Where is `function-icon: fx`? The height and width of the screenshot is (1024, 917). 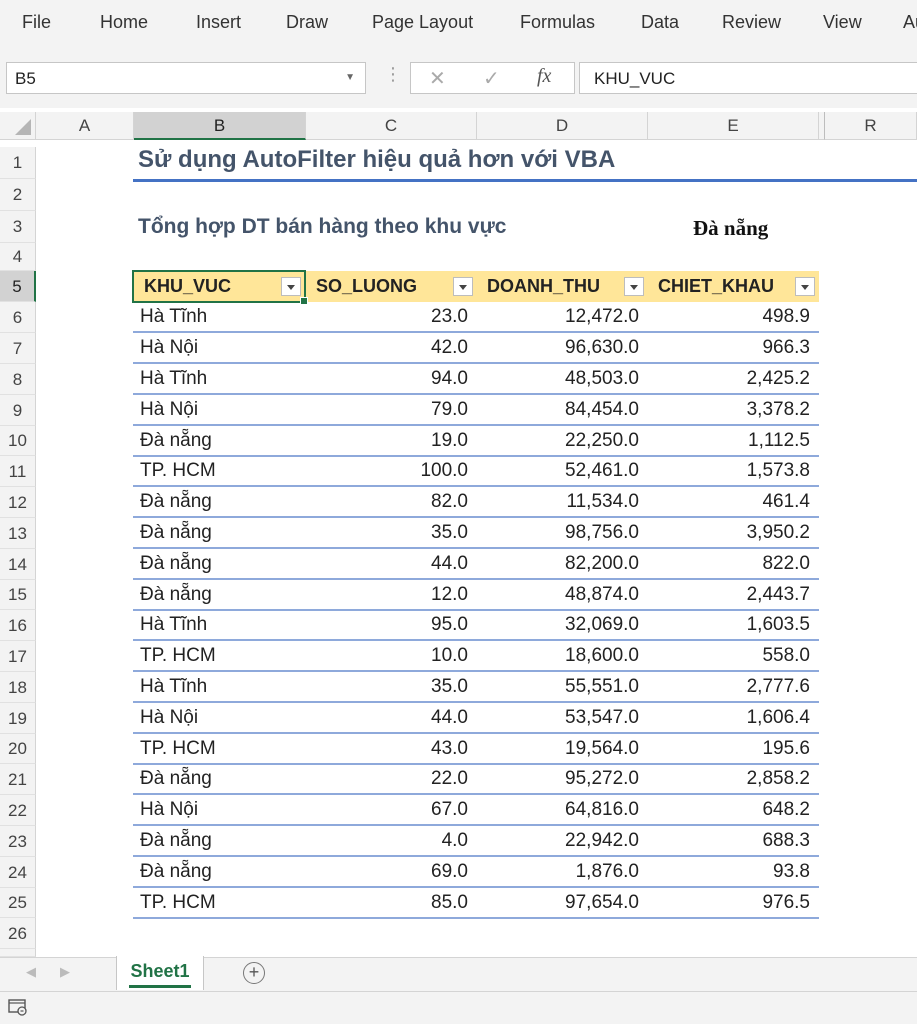
function-icon: fx is located at coordinates (544, 76).